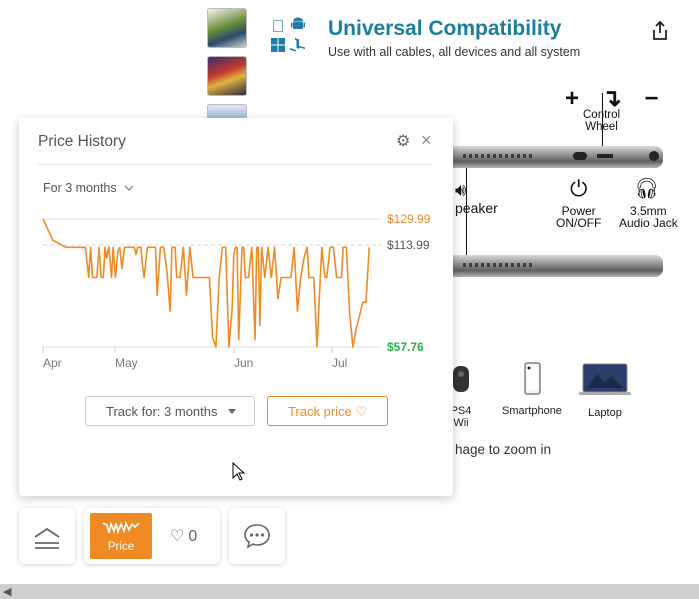 The height and width of the screenshot is (599, 699). Describe the element at coordinates (298, 47) in the screenshot. I see `playstation-icon` at that location.